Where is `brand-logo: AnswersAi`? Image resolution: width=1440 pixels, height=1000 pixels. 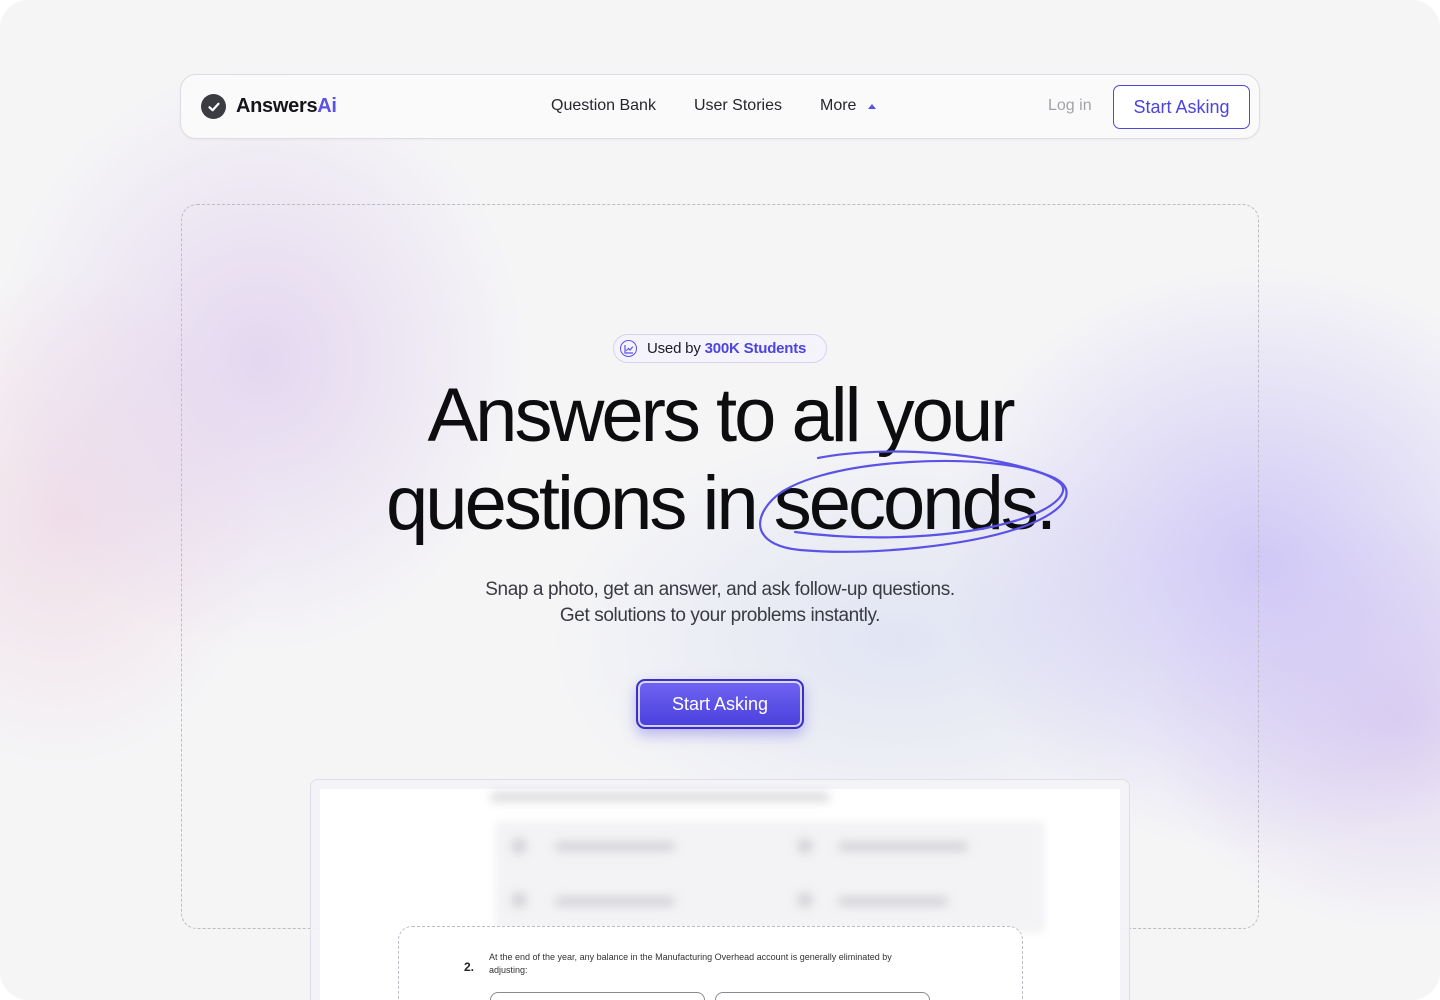
brand-logo: AnswersAi is located at coordinates (269, 106).